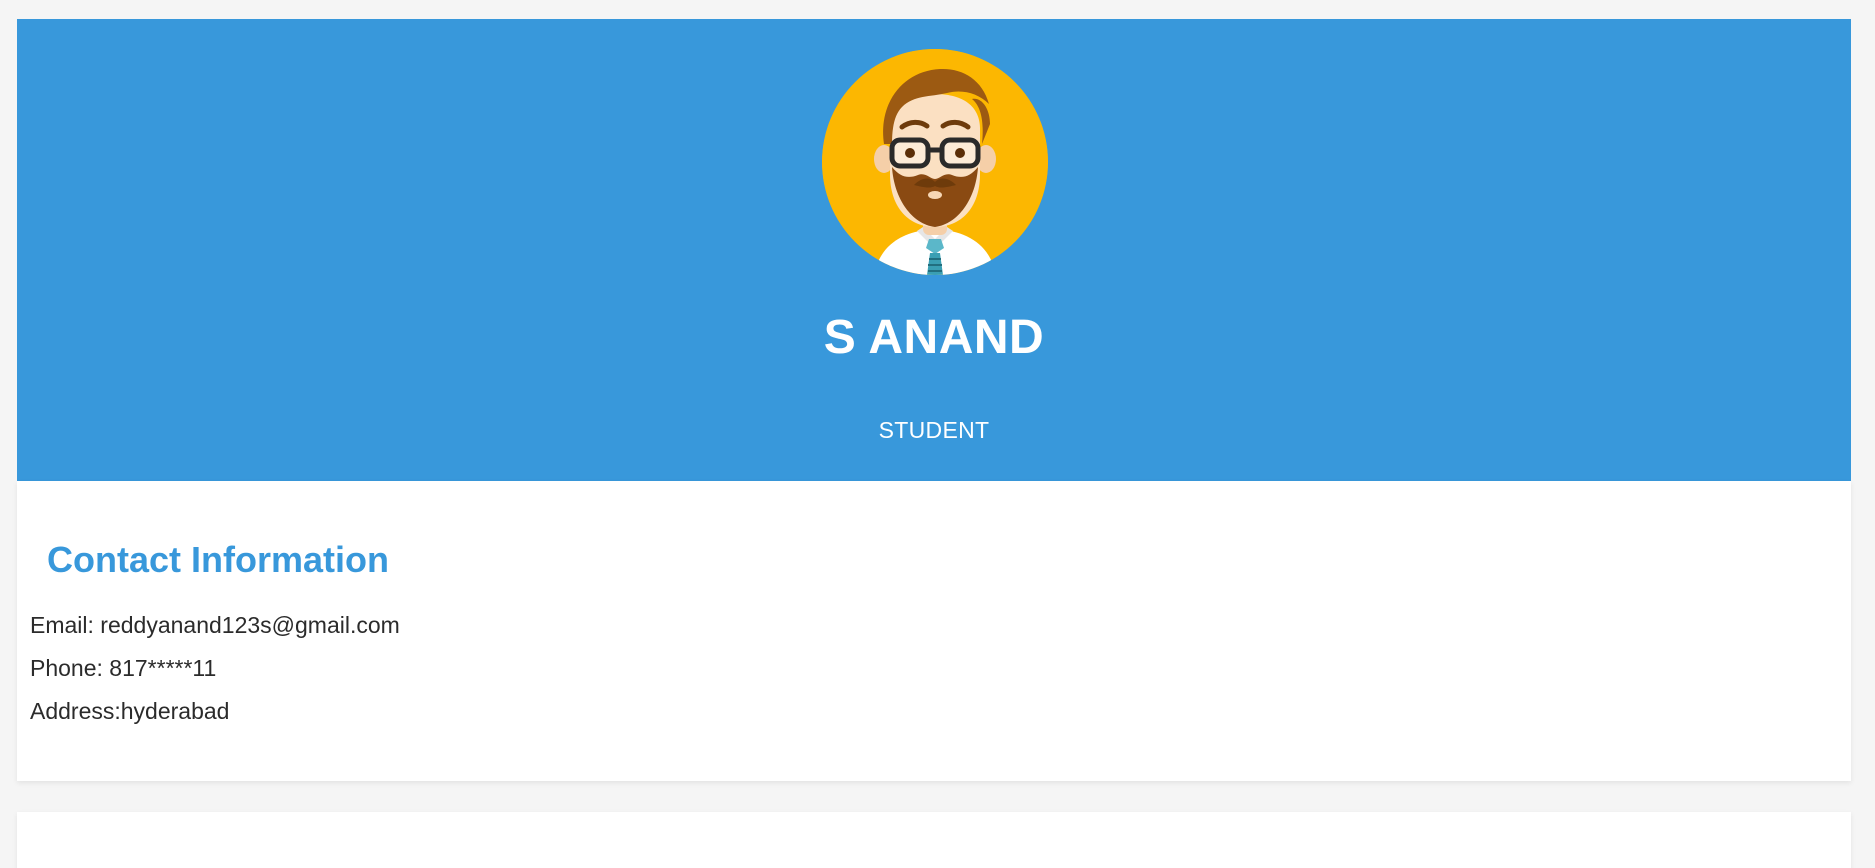 This screenshot has width=1875, height=868. I want to click on bearded-man-avatar-icon, so click(935, 162).